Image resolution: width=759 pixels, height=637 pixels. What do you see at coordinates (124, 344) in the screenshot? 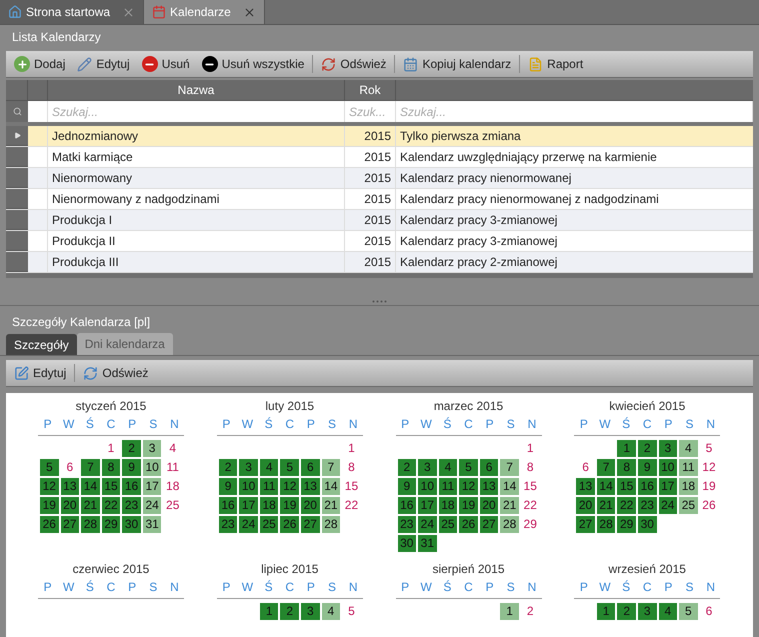
I see `panel-tab: Dni kalendarza` at bounding box center [124, 344].